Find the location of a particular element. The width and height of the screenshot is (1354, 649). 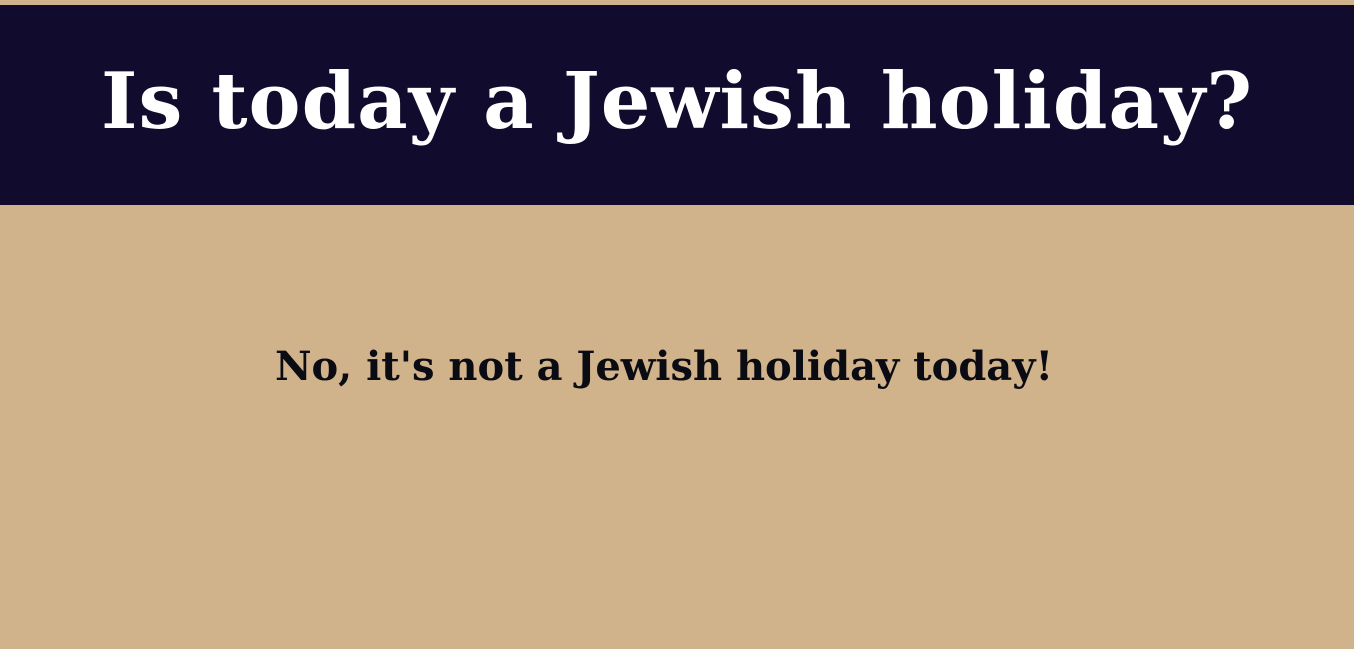

holiday-answer: No, it's not a Jewish holiday today! is located at coordinates (664, 366).